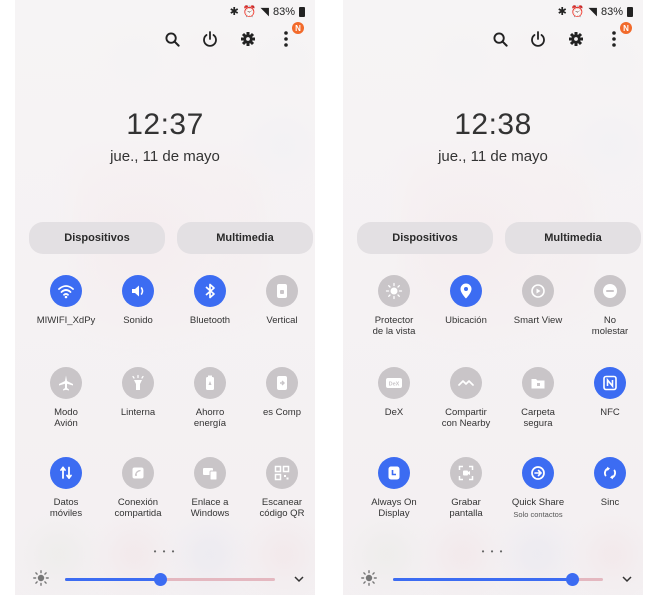 The image size is (650, 595). I want to click on quick-tile-label: MIWIFI_XdPy, so click(66, 320).